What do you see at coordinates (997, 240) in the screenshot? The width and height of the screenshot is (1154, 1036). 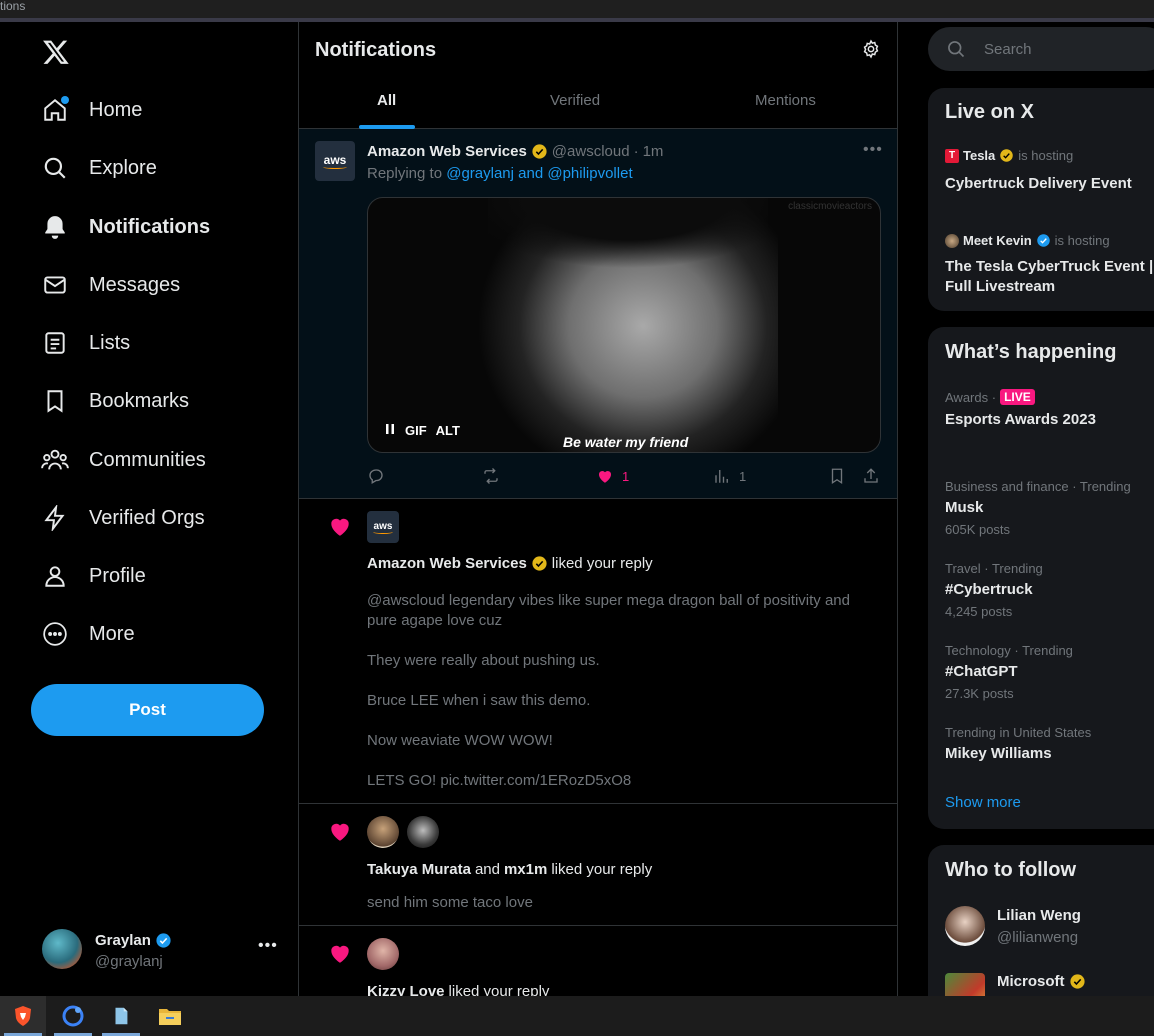 I see `host-name: Meet Kevin` at bounding box center [997, 240].